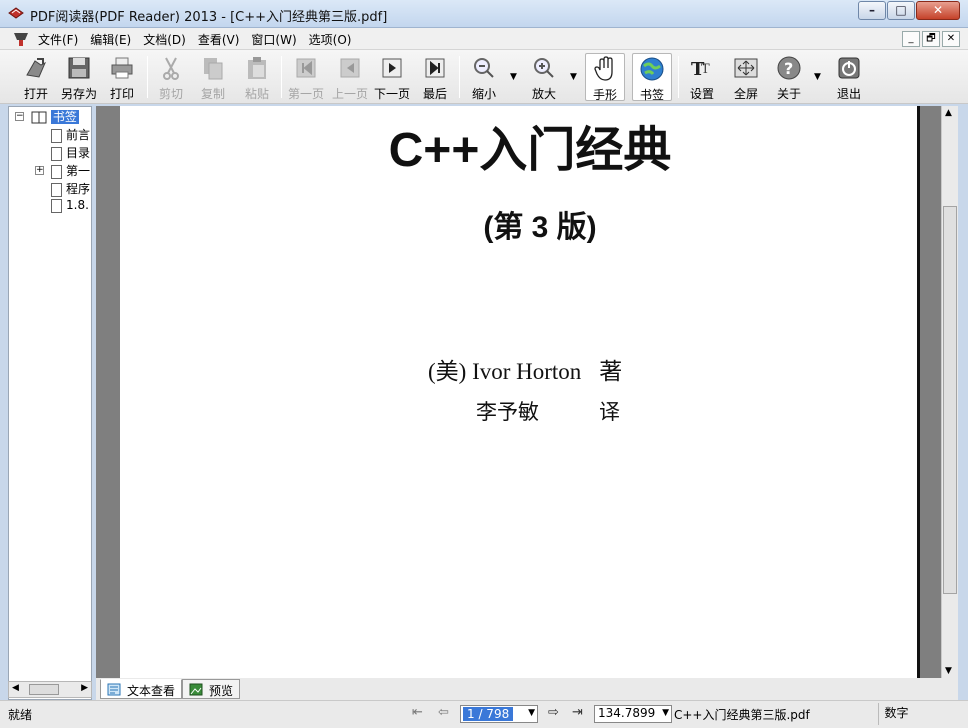  I want to click on maximize-icon: □, so click(901, 10).